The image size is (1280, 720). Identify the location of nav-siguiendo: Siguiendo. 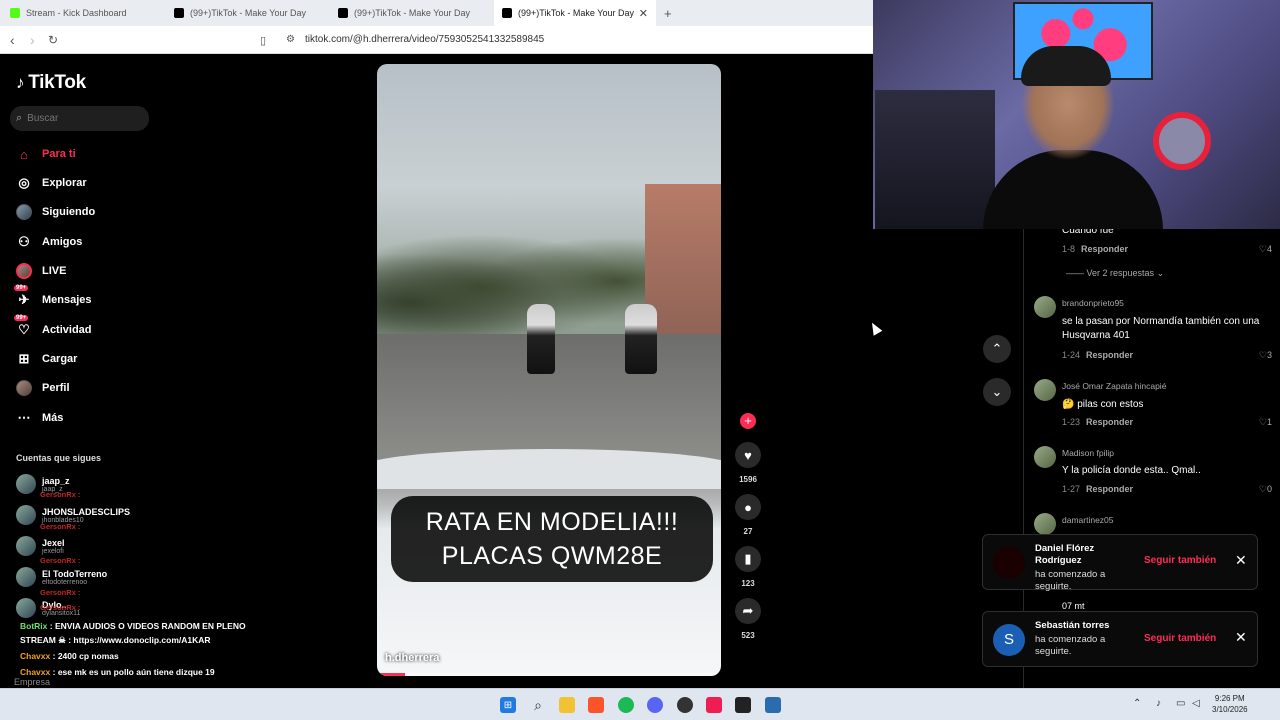
(55, 212).